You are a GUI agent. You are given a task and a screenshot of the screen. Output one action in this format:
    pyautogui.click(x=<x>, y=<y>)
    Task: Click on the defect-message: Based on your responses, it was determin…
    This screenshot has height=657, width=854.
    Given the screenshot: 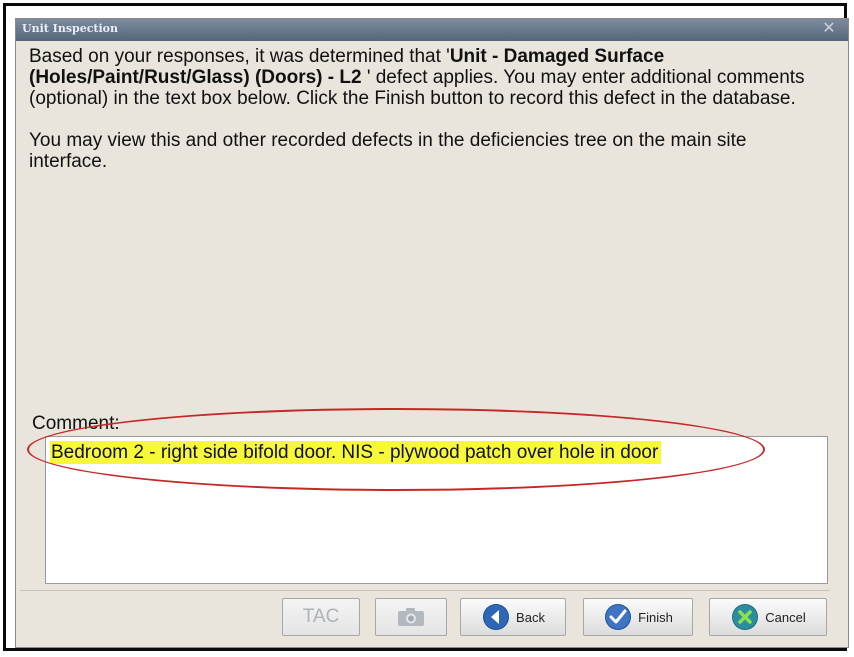 What is the action you would take?
    pyautogui.click(x=419, y=77)
    